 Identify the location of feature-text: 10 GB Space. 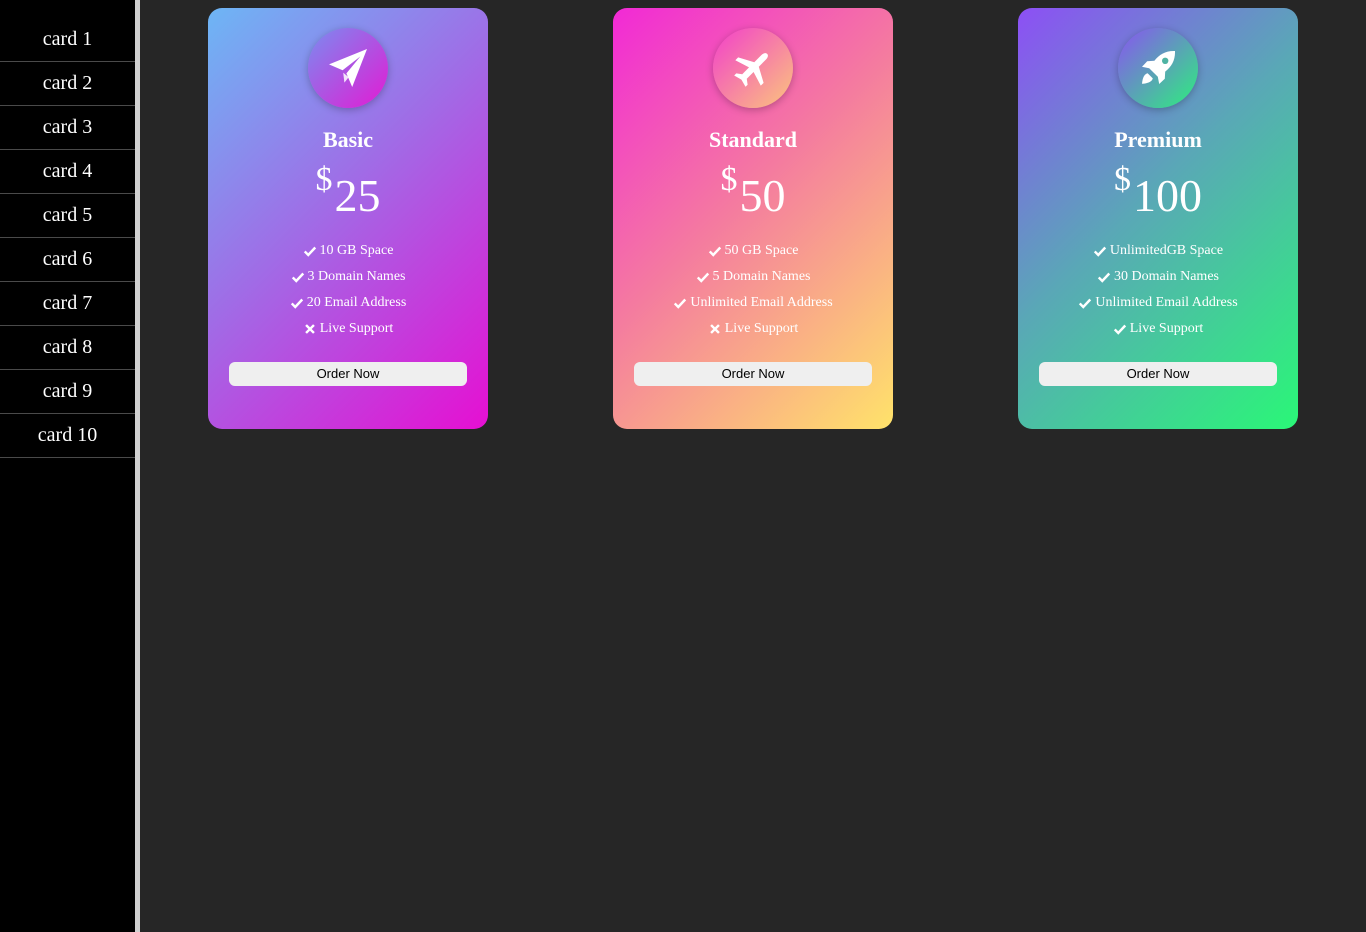
(356, 250).